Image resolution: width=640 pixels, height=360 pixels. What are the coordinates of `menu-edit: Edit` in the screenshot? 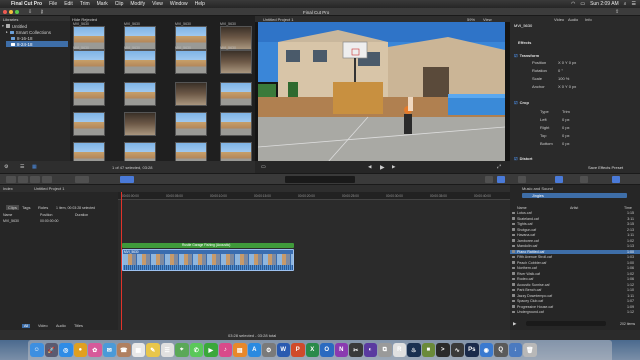 It's located at (68, 4).